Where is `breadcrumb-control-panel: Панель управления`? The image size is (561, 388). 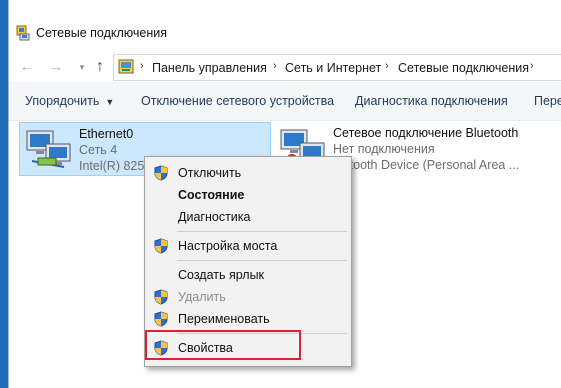 breadcrumb-control-panel: Панель управления is located at coordinates (209, 68).